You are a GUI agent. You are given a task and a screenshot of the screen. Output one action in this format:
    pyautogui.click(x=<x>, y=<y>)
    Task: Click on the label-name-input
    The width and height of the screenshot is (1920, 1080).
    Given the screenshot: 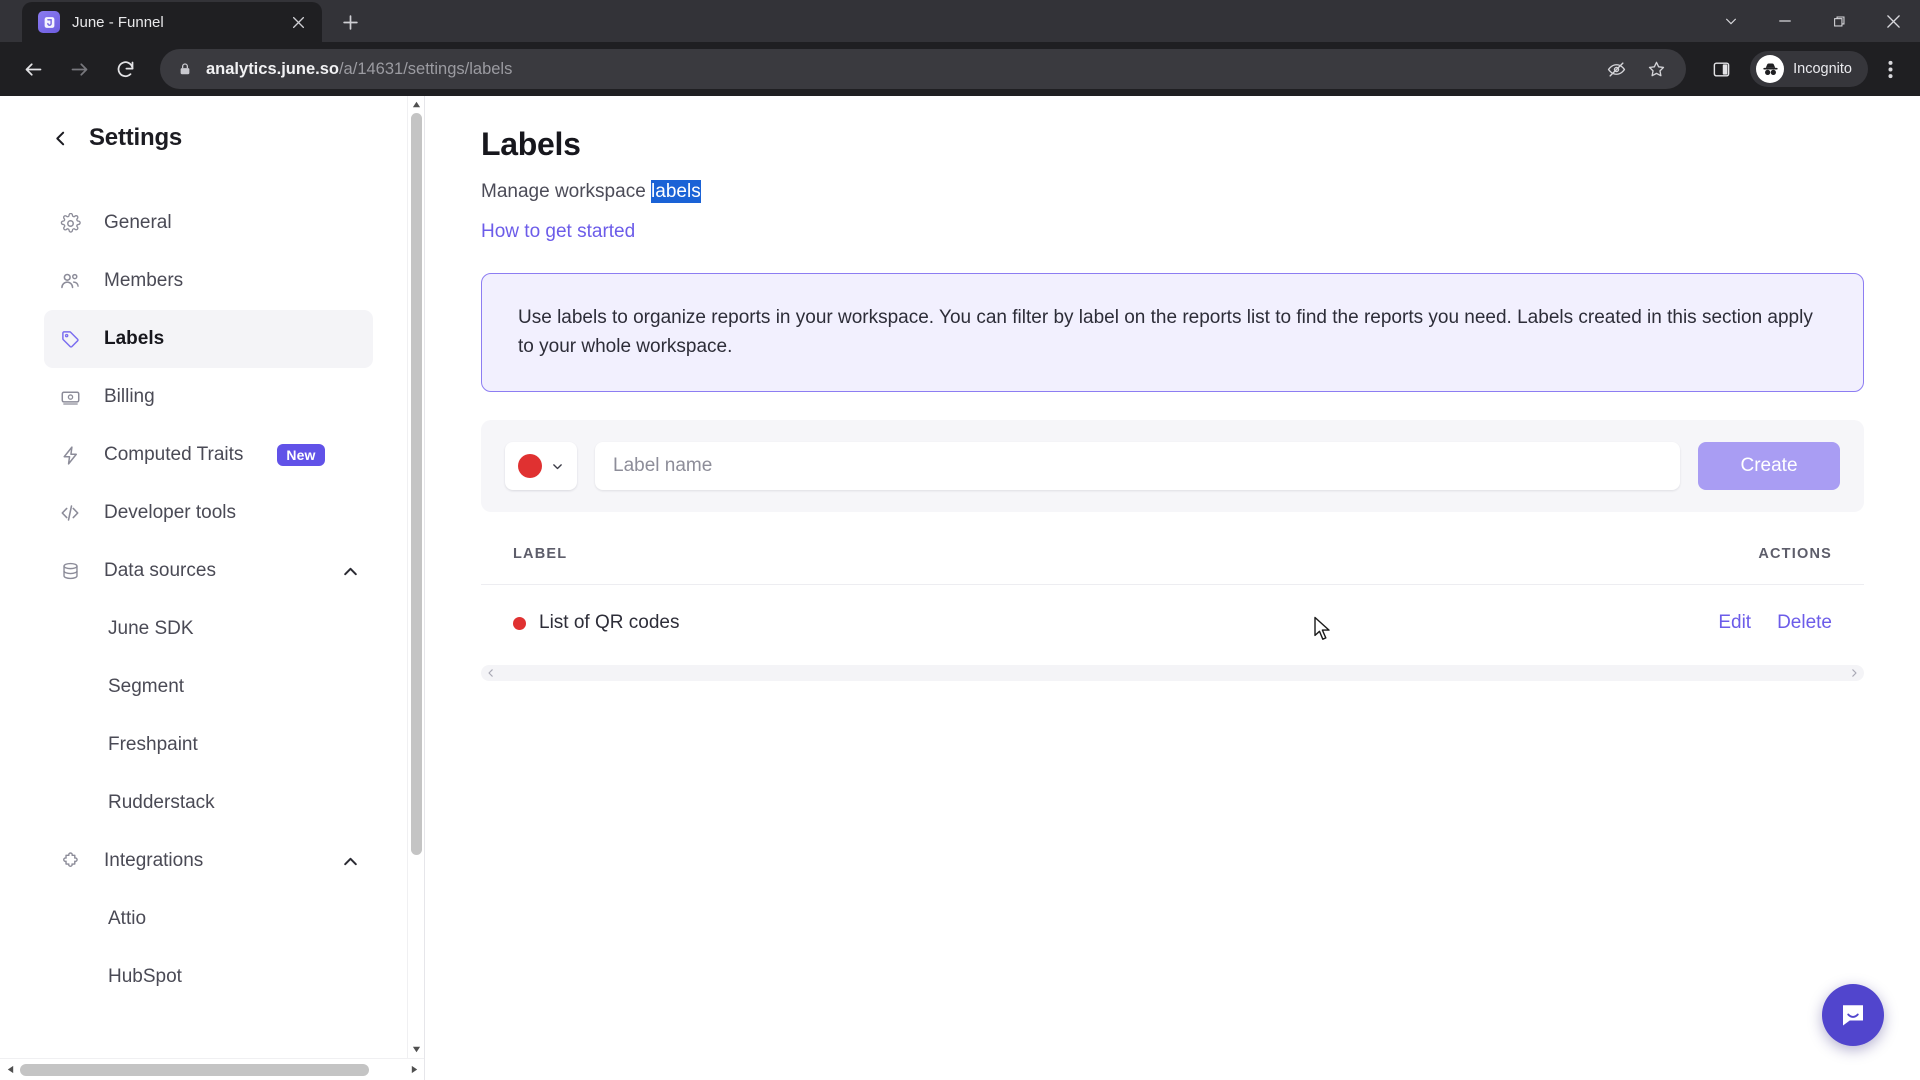 What is the action you would take?
    pyautogui.click(x=1137, y=466)
    